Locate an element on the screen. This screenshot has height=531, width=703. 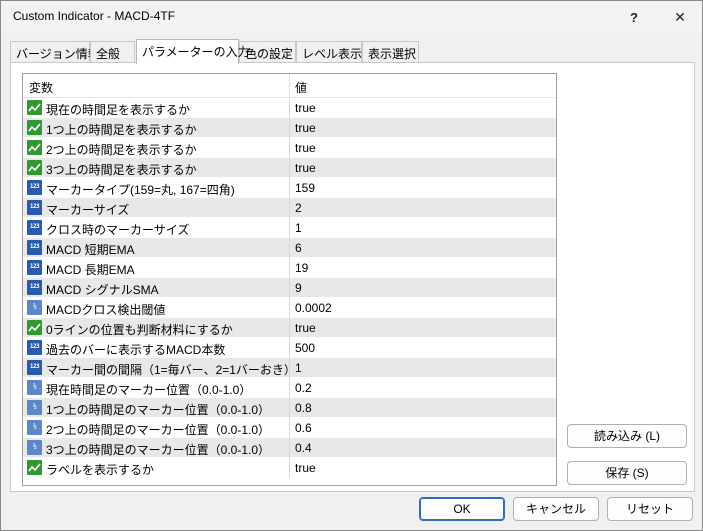
table-row: 123 MACD シグナルSMA 9 is located at coordinates (289, 288).